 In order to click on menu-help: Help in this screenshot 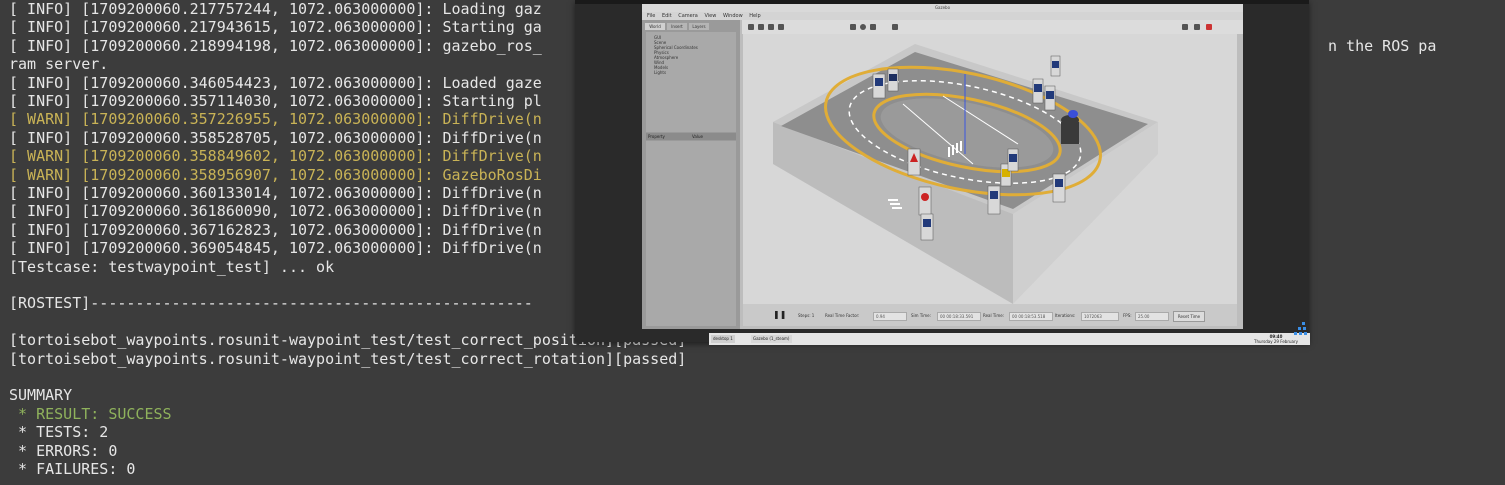, I will do `click(754, 16)`.